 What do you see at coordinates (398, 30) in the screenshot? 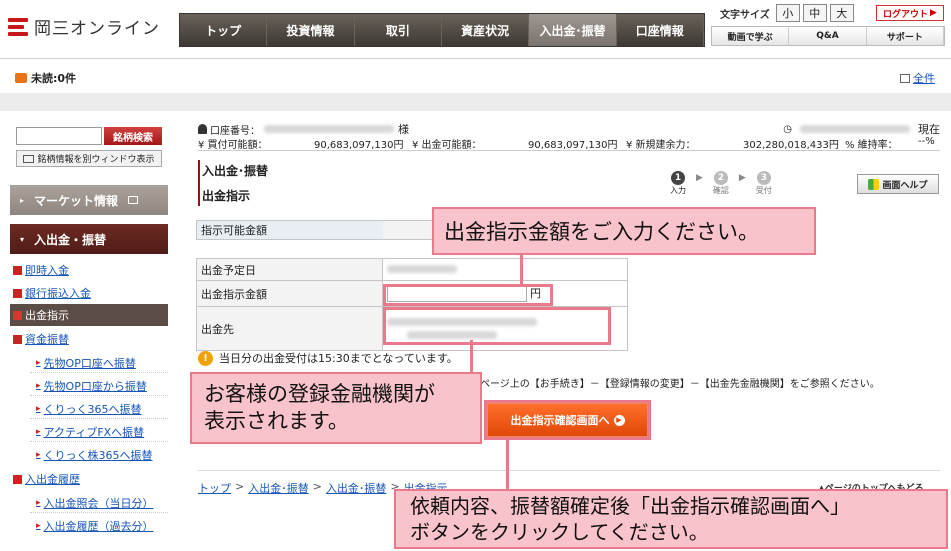
I see `tab-trade: 取引` at bounding box center [398, 30].